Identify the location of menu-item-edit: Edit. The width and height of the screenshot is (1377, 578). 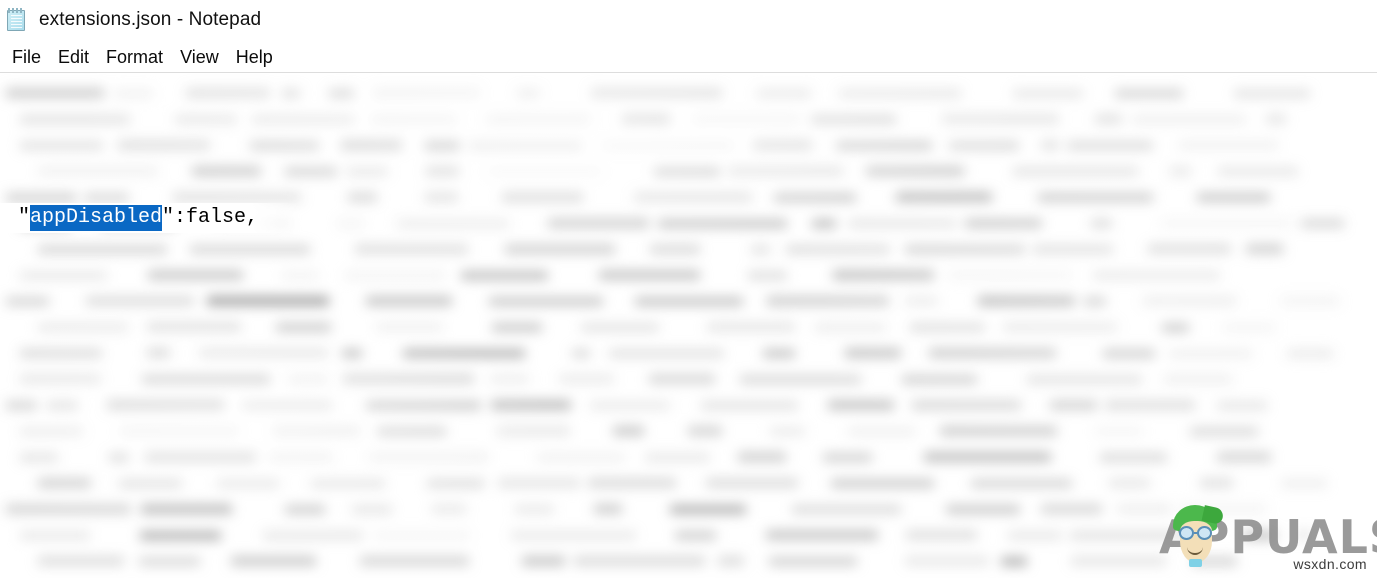
(74, 57).